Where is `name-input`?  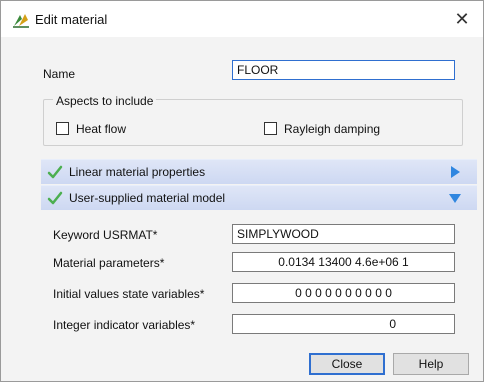
name-input is located at coordinates (343, 70).